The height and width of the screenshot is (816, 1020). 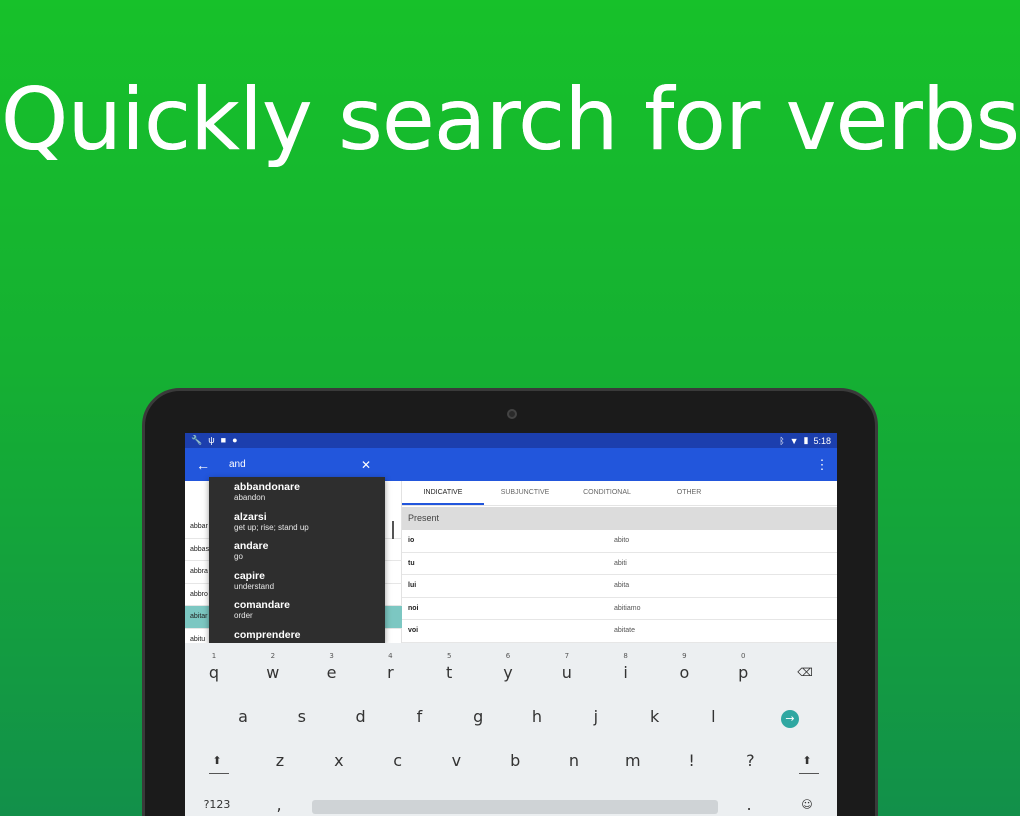 What do you see at coordinates (478, 717) in the screenshot?
I see `key-g: g` at bounding box center [478, 717].